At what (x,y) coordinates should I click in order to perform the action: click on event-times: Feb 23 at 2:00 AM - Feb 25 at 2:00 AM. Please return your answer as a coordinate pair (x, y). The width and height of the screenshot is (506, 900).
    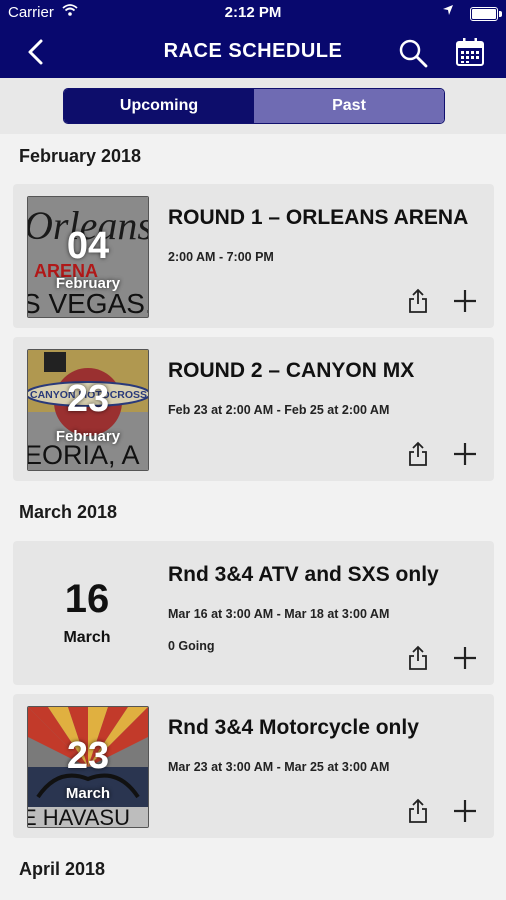
    Looking at the image, I should click on (279, 410).